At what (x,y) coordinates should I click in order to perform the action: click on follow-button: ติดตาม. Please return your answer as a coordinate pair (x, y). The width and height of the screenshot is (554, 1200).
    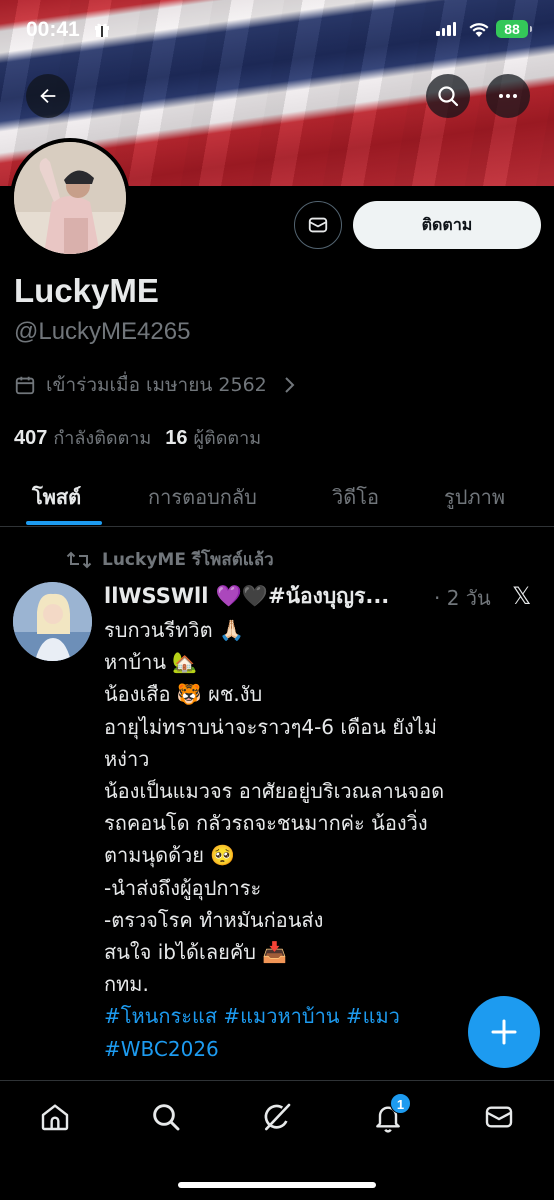
    Looking at the image, I should click on (447, 225).